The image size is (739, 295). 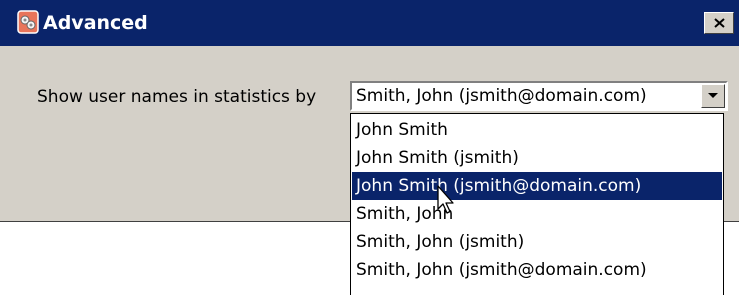 What do you see at coordinates (537, 242) in the screenshot?
I see `option-smith-john-username: Smith, John (jsmith)` at bounding box center [537, 242].